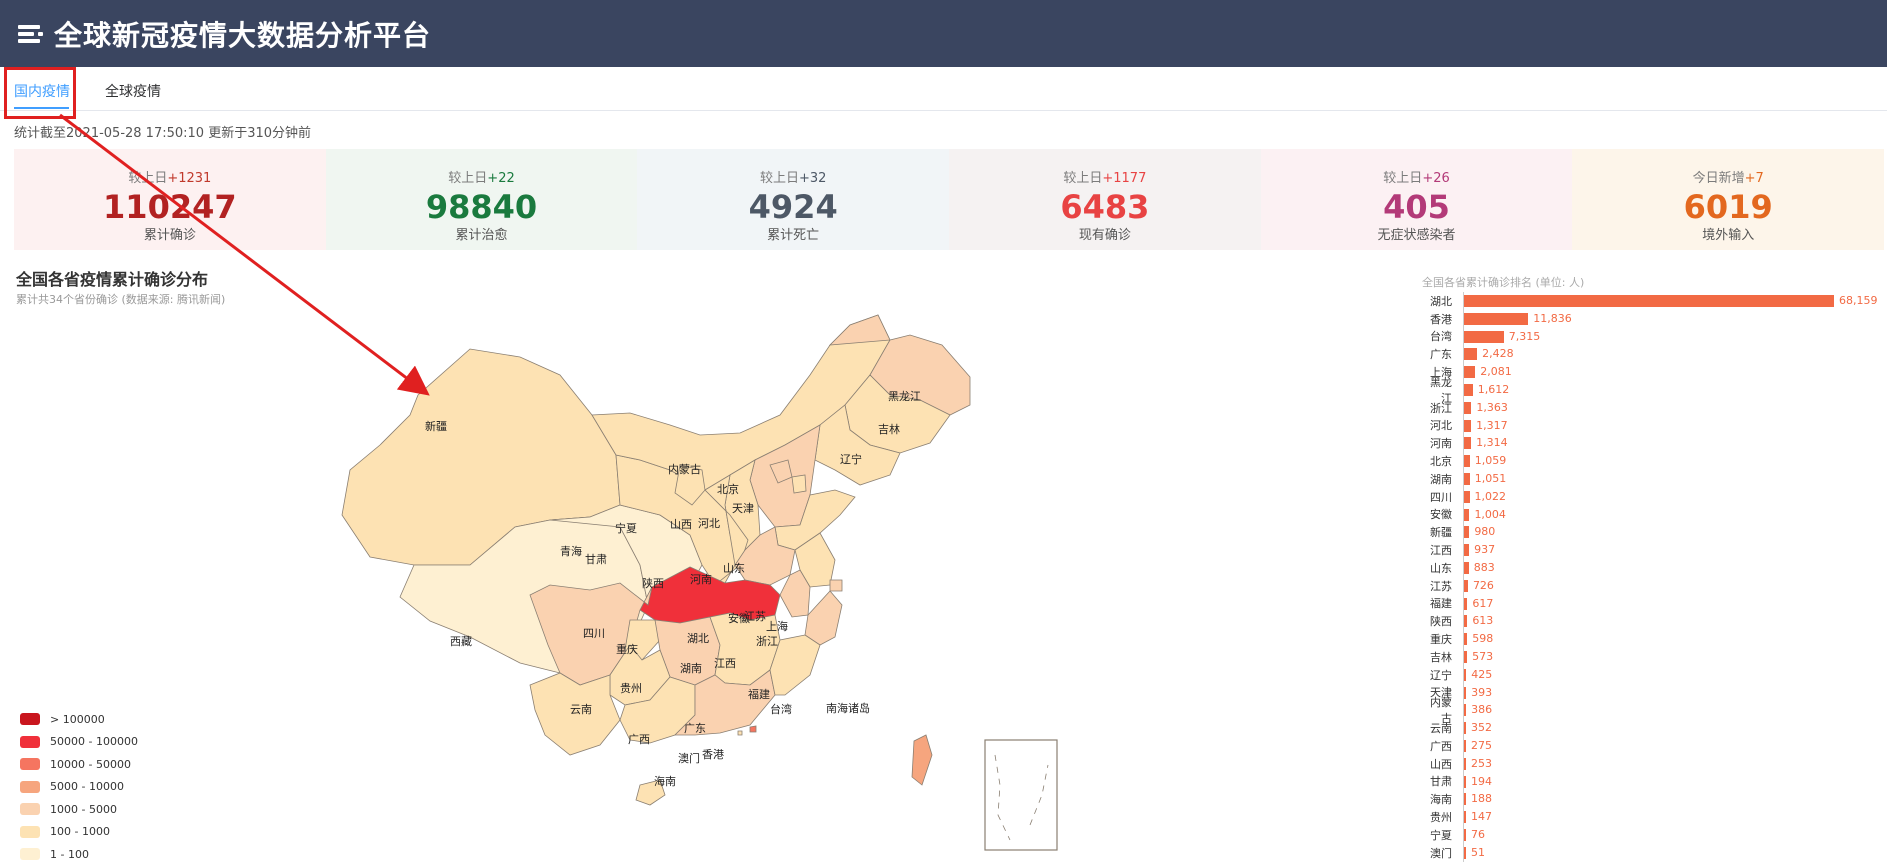 Image resolution: width=1887 pixels, height=868 pixels. I want to click on ranking-value: 76, so click(1478, 834).